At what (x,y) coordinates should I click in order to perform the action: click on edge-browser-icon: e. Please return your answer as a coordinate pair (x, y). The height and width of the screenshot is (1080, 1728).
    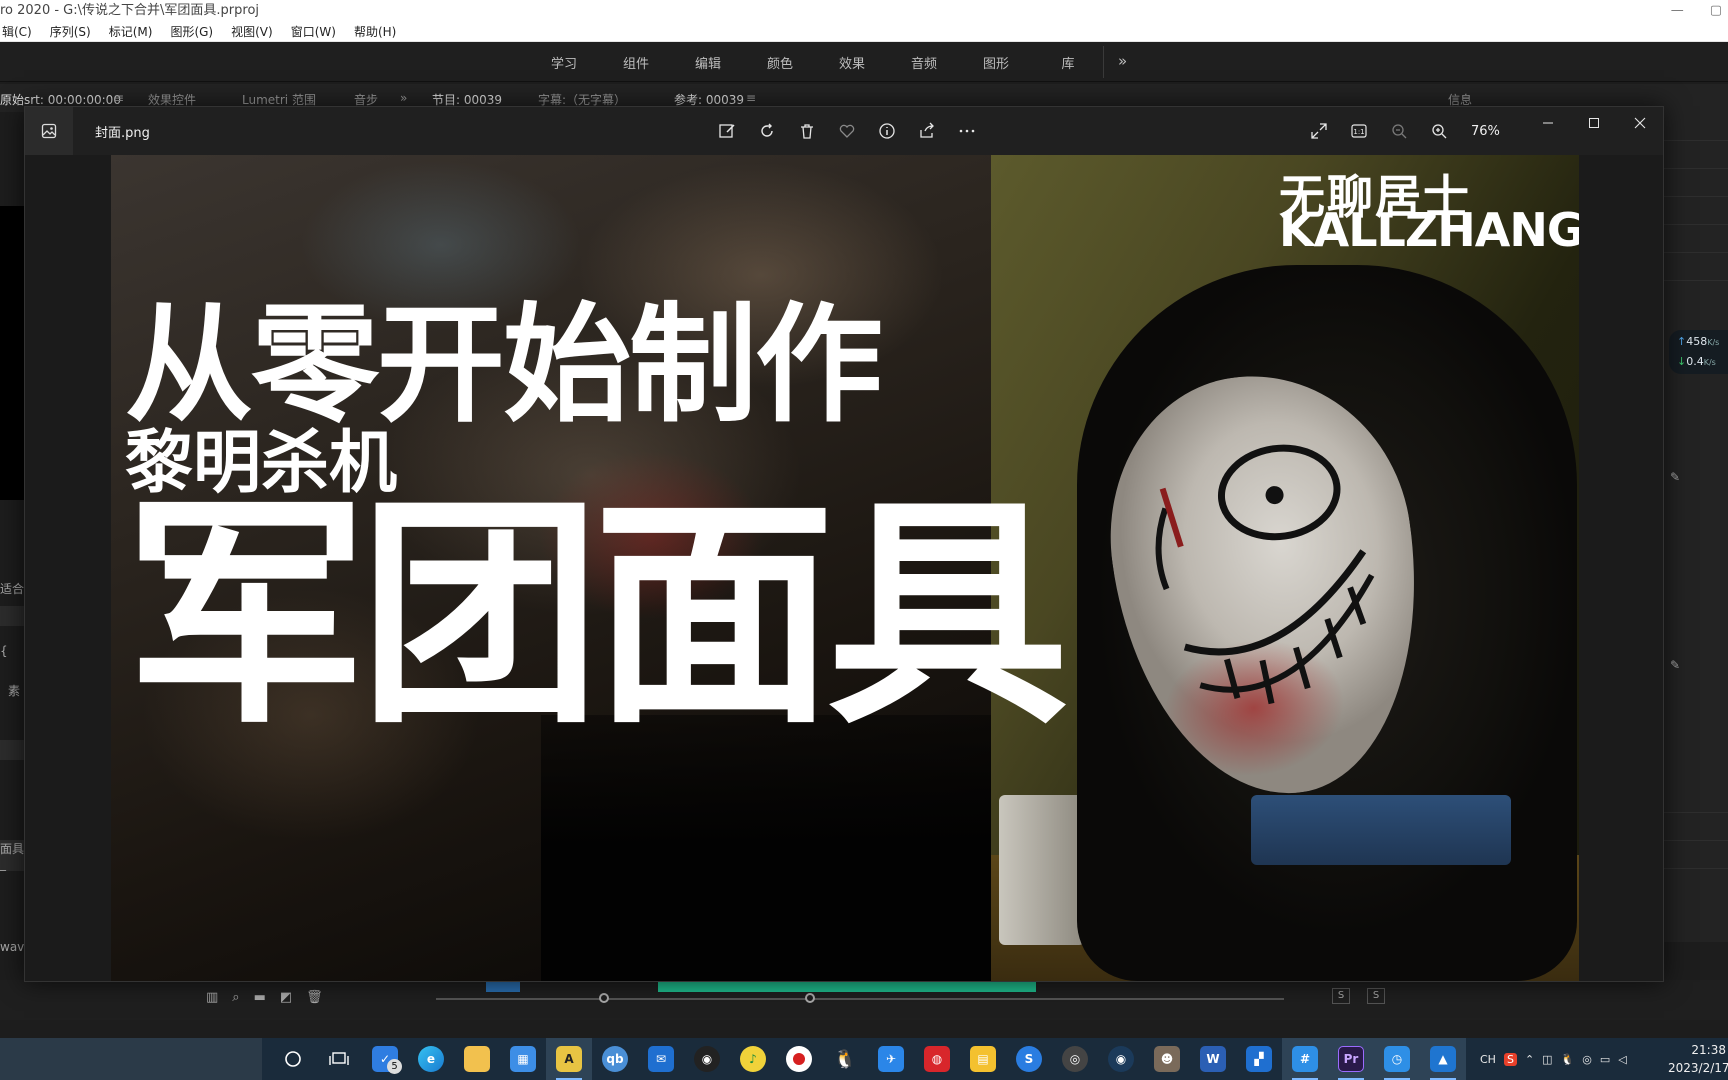
    Looking at the image, I should click on (431, 1059).